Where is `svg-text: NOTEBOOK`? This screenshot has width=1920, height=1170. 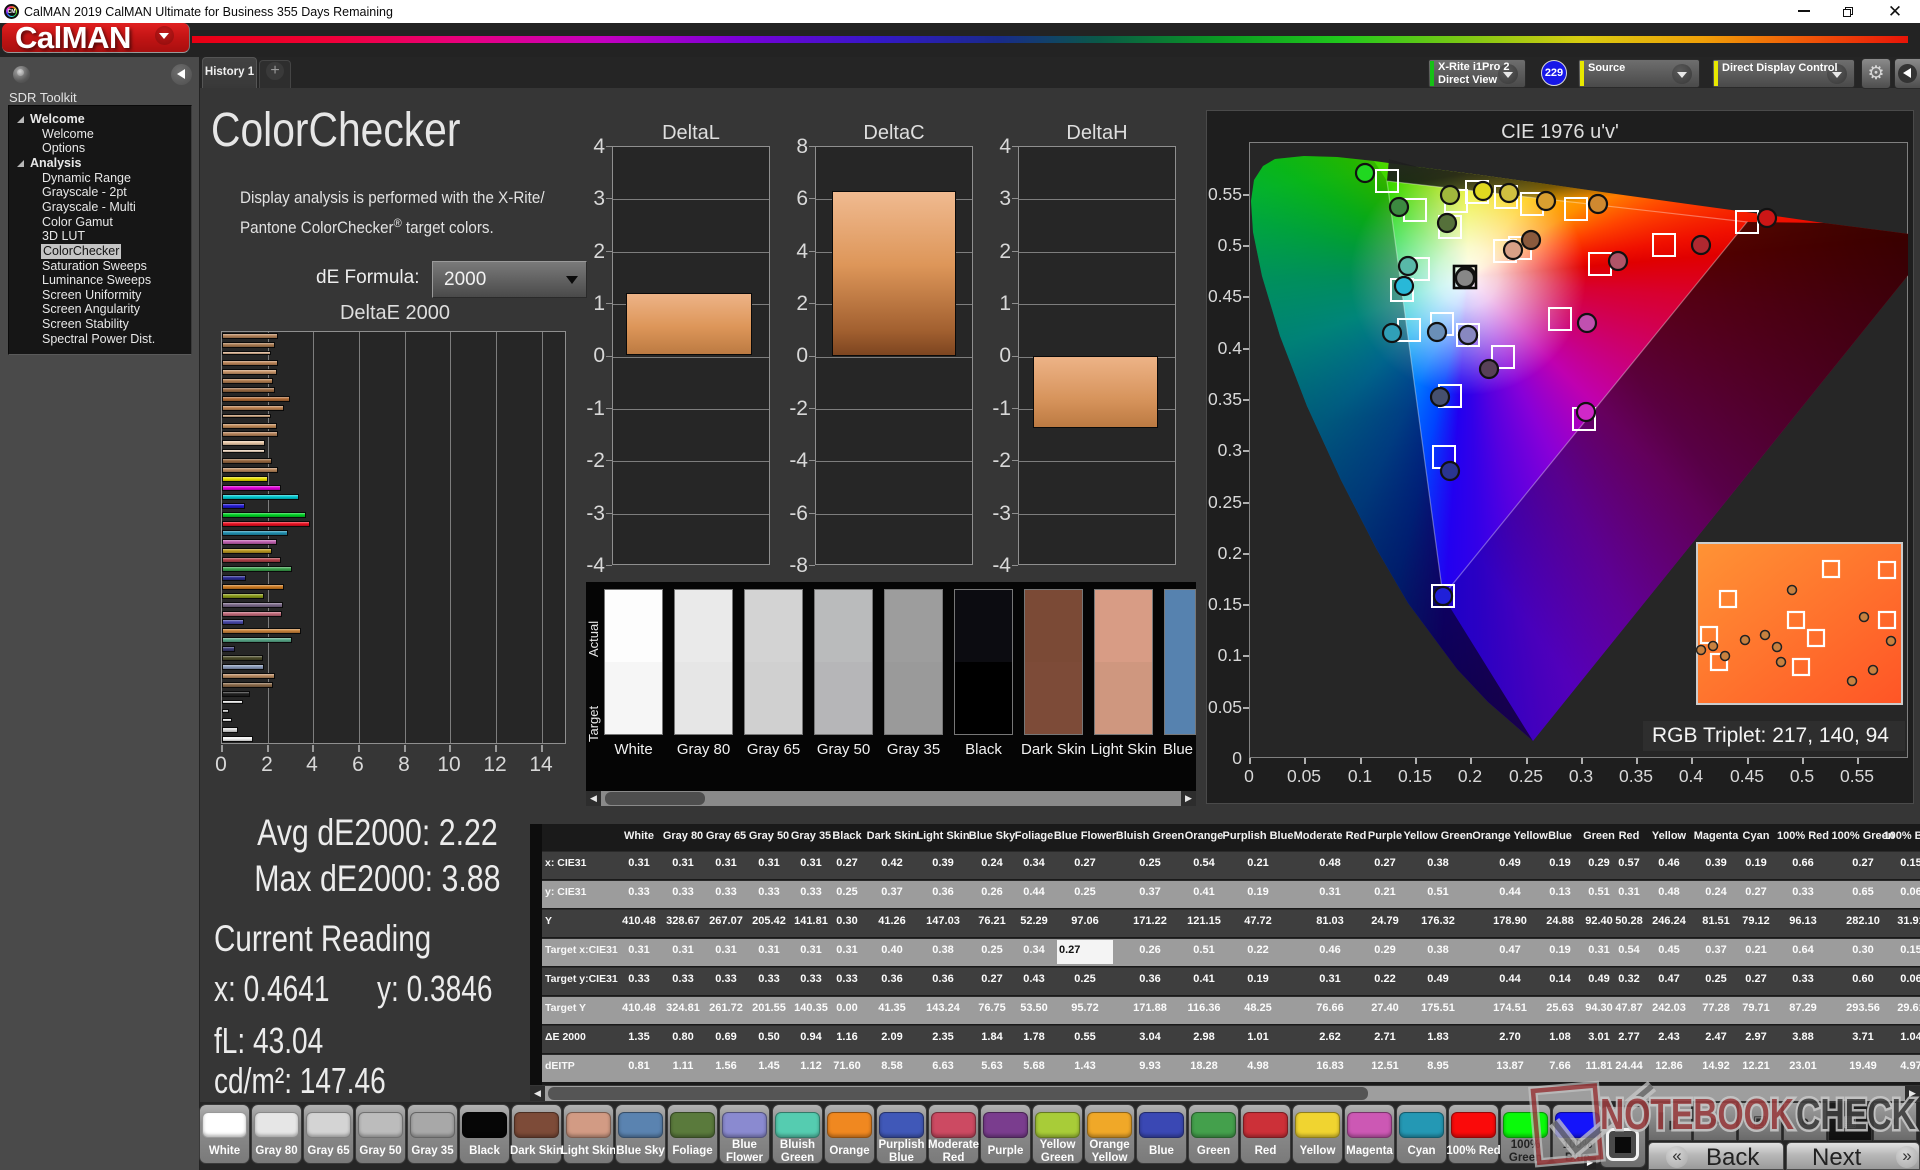
svg-text: NOTEBOOK is located at coordinates (1697, 1114).